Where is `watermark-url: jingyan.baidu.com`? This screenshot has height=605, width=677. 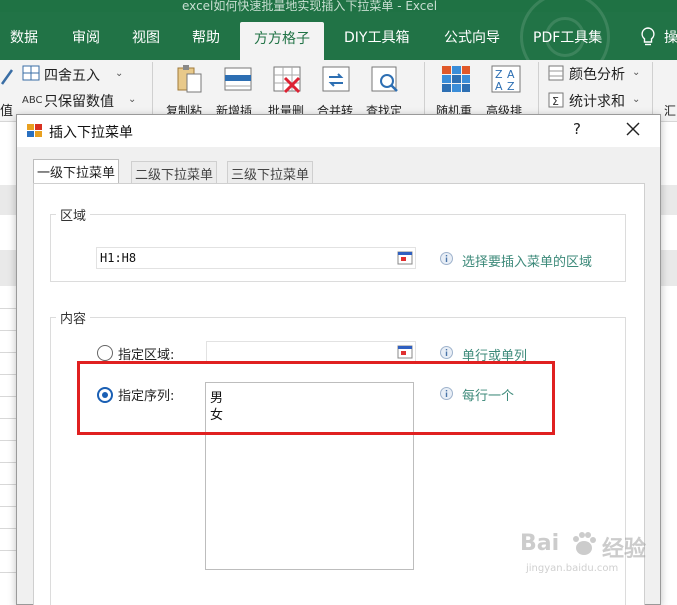 watermark-url: jingyan.baidu.com is located at coordinates (572, 568).